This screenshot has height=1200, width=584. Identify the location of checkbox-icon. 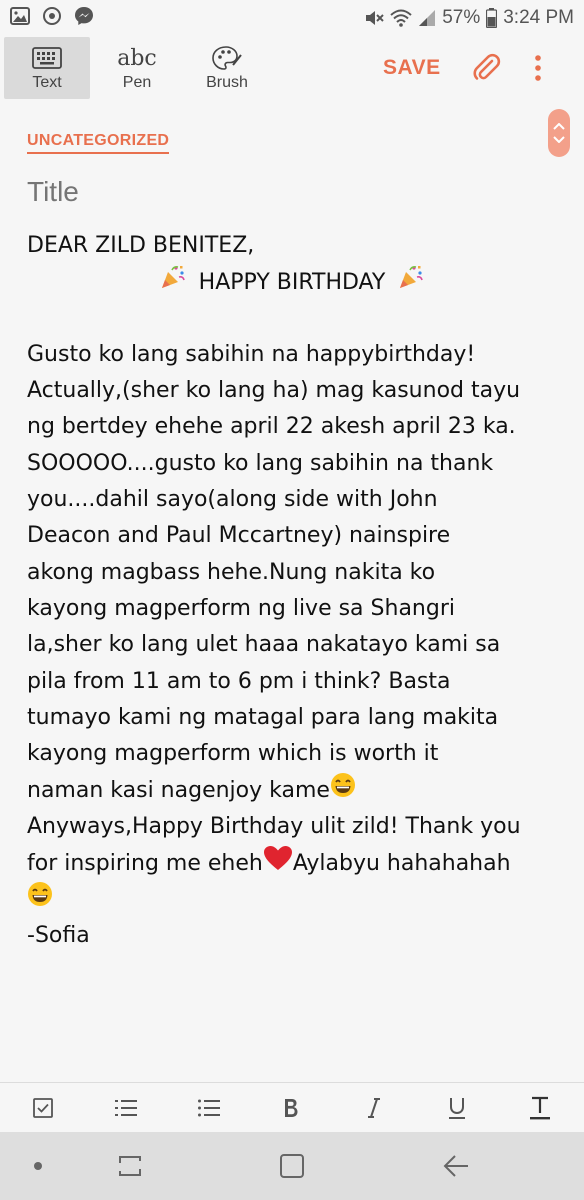
(43, 1108).